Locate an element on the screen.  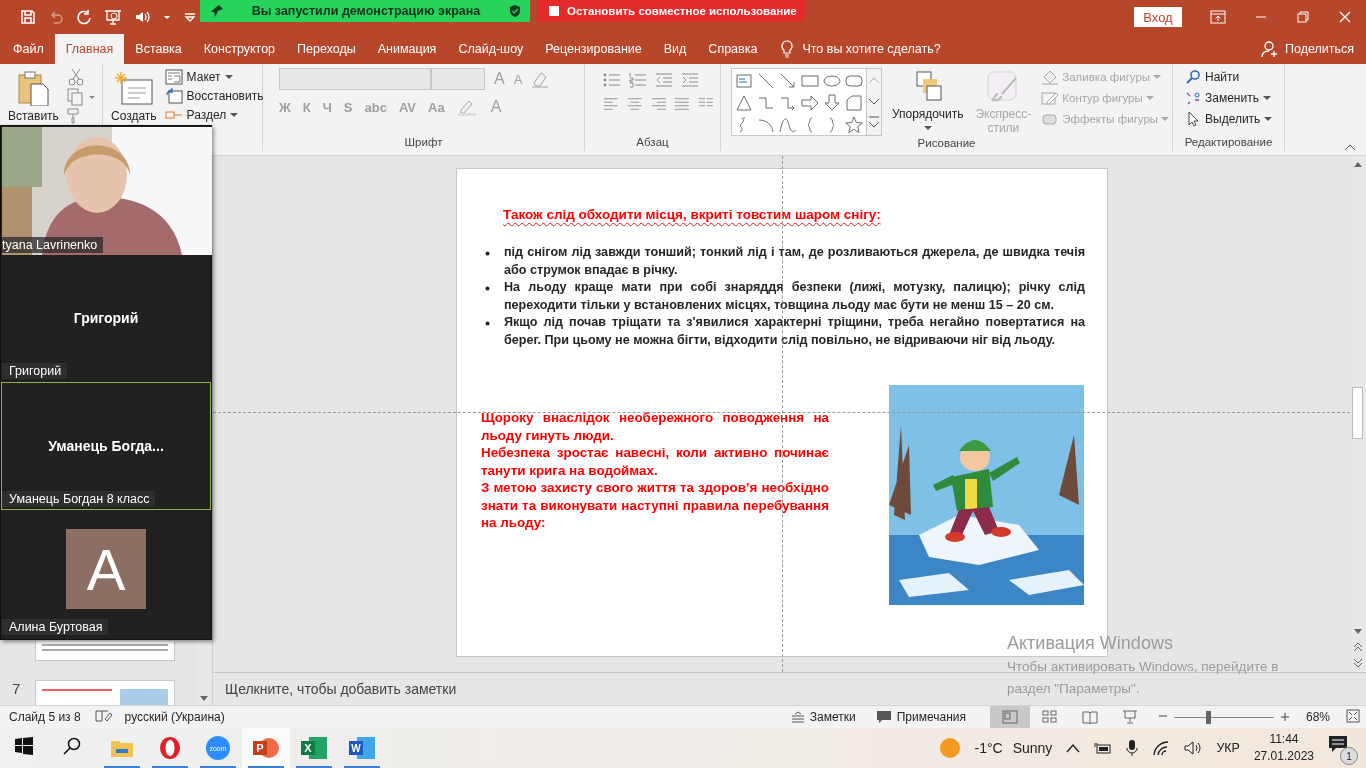
ribbon-tab: Вид is located at coordinates (675, 49).